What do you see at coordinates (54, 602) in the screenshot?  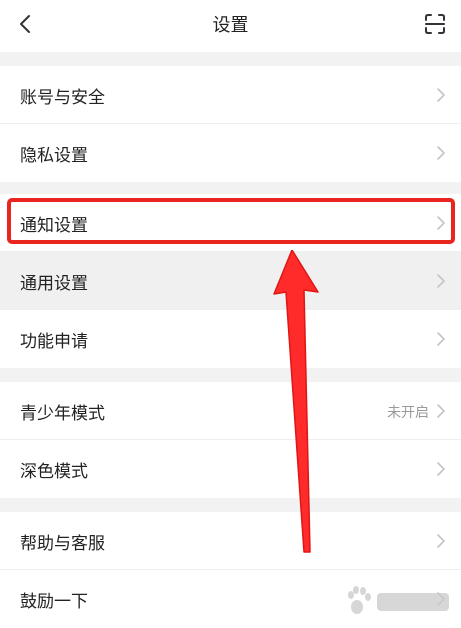 I see `settings-item-label: 鼓励一下` at bounding box center [54, 602].